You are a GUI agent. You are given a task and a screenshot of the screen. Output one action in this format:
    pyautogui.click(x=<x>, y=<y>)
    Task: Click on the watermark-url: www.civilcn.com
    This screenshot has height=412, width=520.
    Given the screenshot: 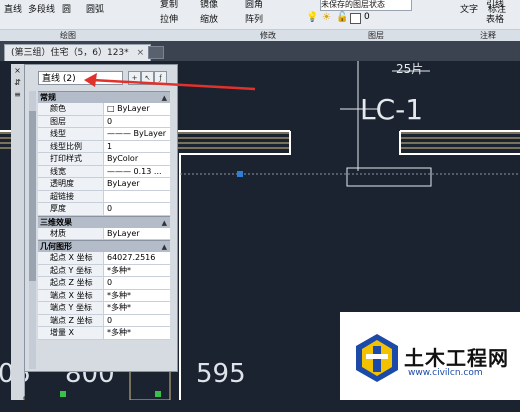 What is the action you would take?
    pyautogui.click(x=445, y=373)
    